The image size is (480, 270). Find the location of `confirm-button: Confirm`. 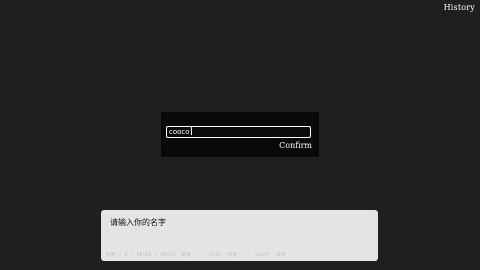

confirm-button: Confirm is located at coordinates (295, 145).